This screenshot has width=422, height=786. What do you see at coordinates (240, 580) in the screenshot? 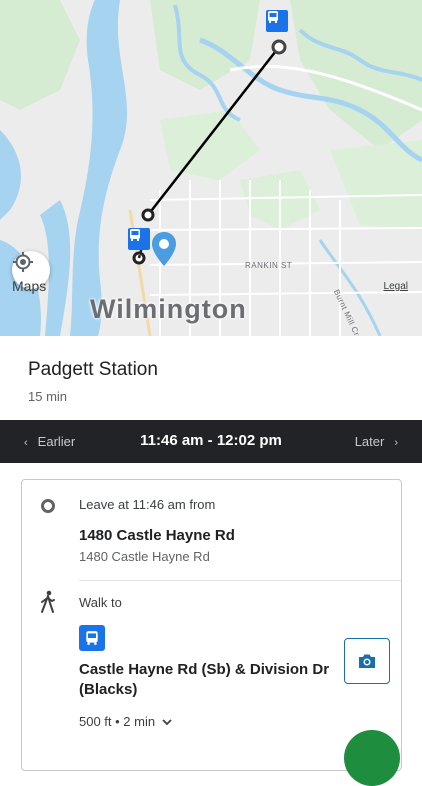
I see `step-divider` at bounding box center [240, 580].